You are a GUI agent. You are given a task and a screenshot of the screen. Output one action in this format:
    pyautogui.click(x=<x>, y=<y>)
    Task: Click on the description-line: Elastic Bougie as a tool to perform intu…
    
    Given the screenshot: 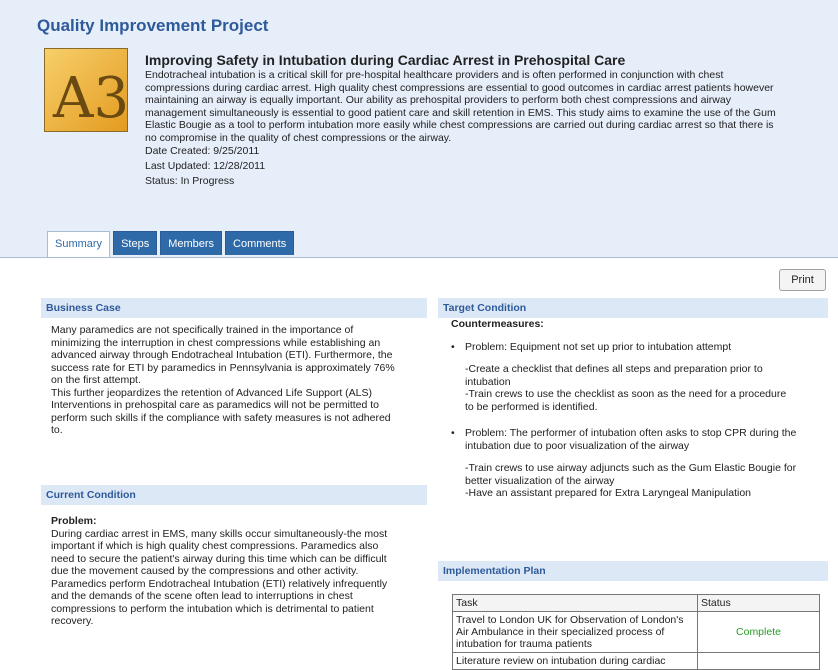 What is the action you would take?
    pyautogui.click(x=459, y=125)
    